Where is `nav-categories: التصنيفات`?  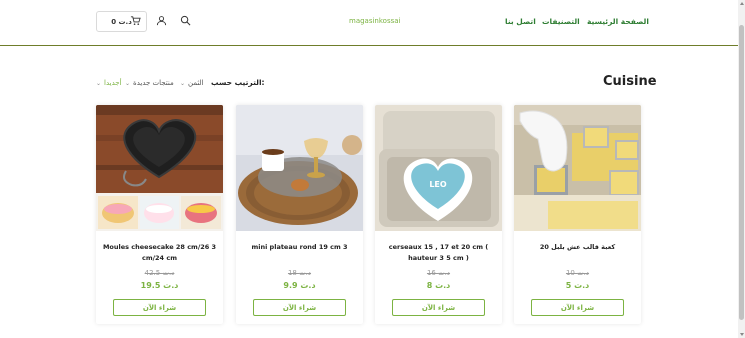 nav-categories: التصنيفات is located at coordinates (561, 21).